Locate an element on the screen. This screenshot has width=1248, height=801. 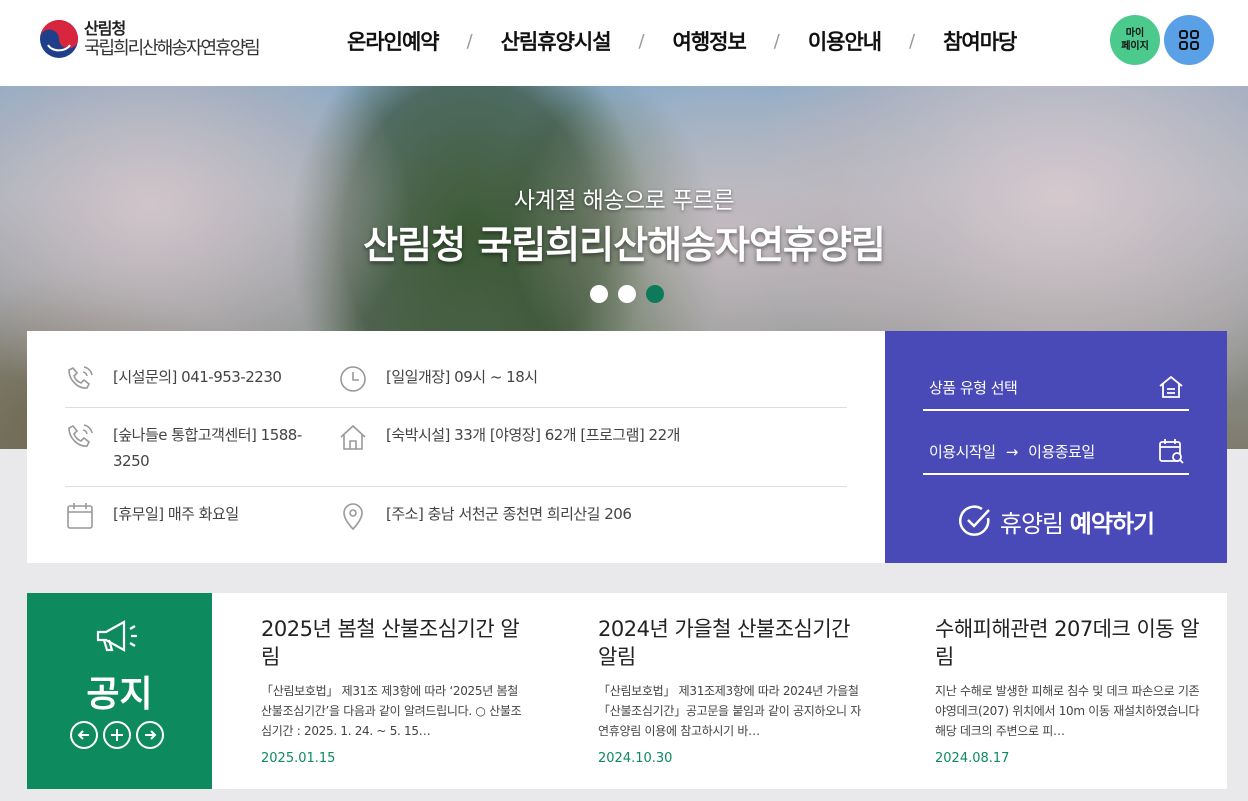
info-row: [시설문의] 041-953-2230 [일일개장] 09시 ~ 18시 is located at coordinates (456, 369).